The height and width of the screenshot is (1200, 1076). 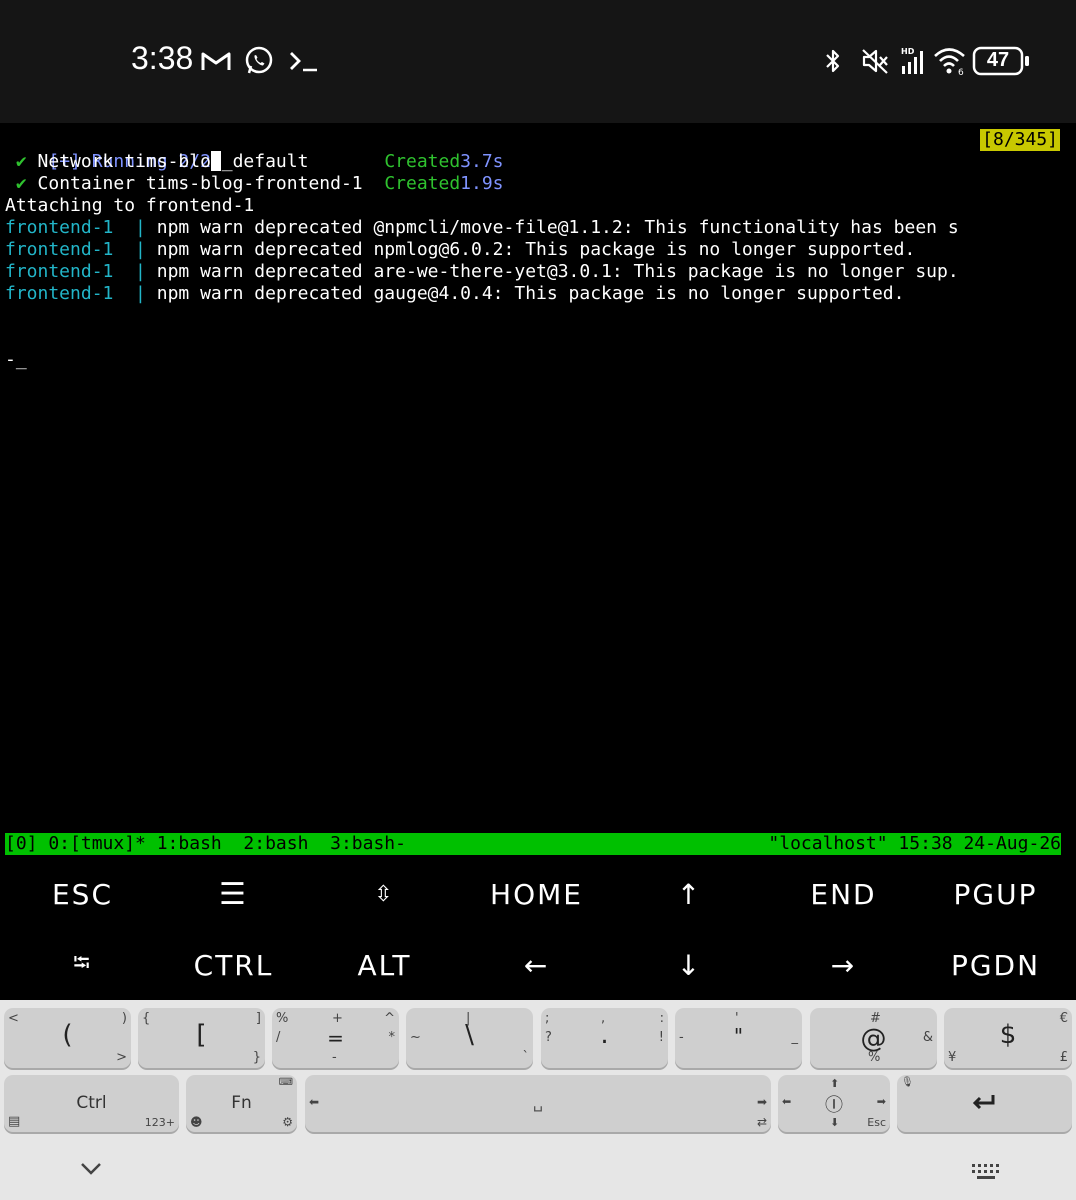 What do you see at coordinates (536, 894) in the screenshot?
I see `home-key: HOME` at bounding box center [536, 894].